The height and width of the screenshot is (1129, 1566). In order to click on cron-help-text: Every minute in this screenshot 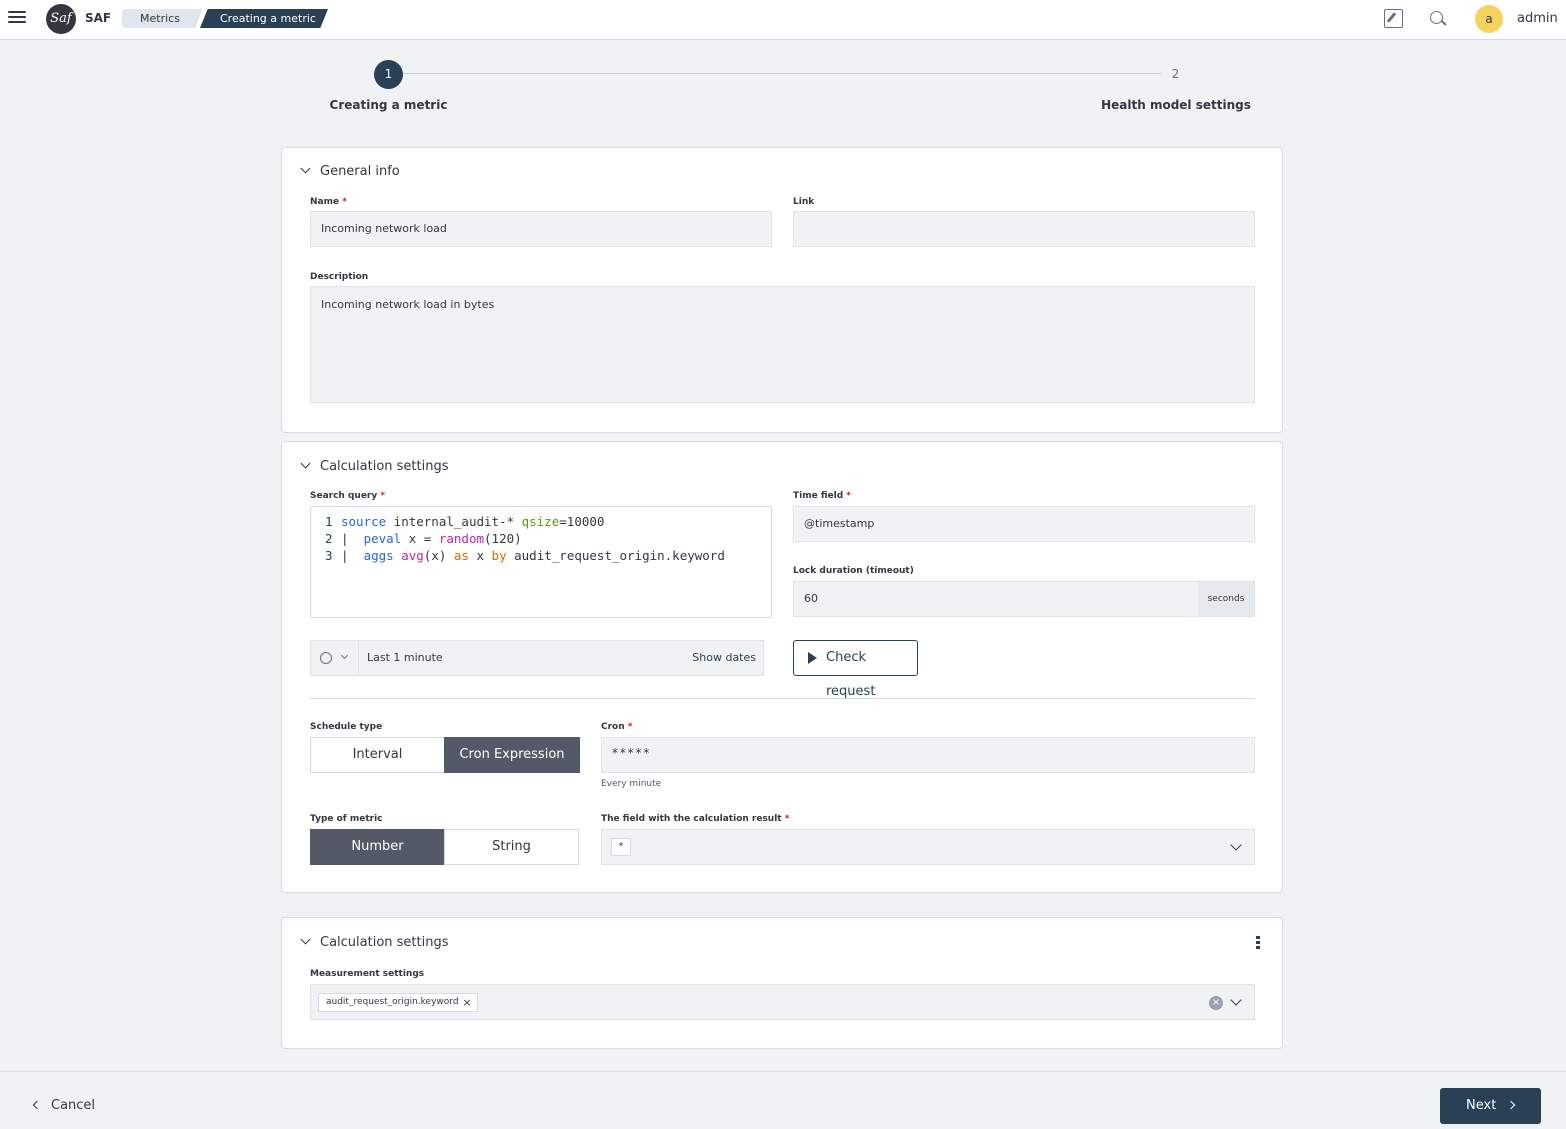, I will do `click(631, 784)`.